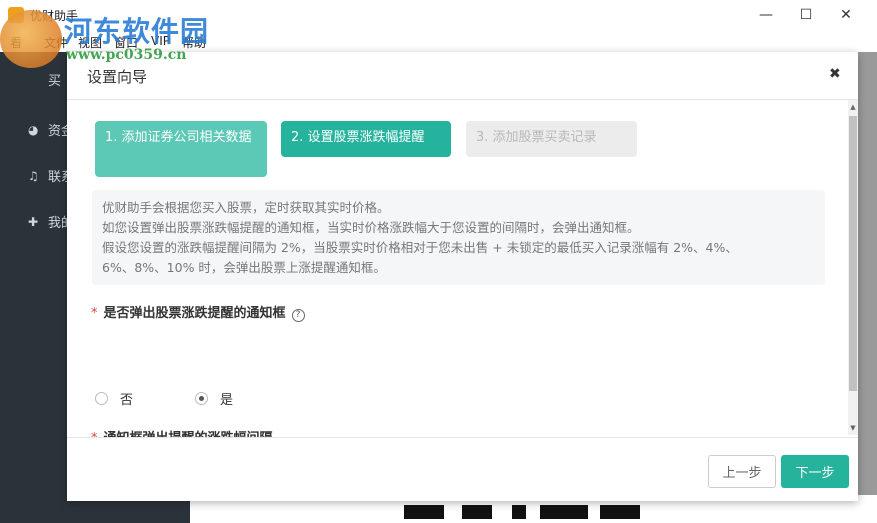 The image size is (877, 523). What do you see at coordinates (742, 471) in the screenshot?
I see `previous-step-button: 上一步` at bounding box center [742, 471].